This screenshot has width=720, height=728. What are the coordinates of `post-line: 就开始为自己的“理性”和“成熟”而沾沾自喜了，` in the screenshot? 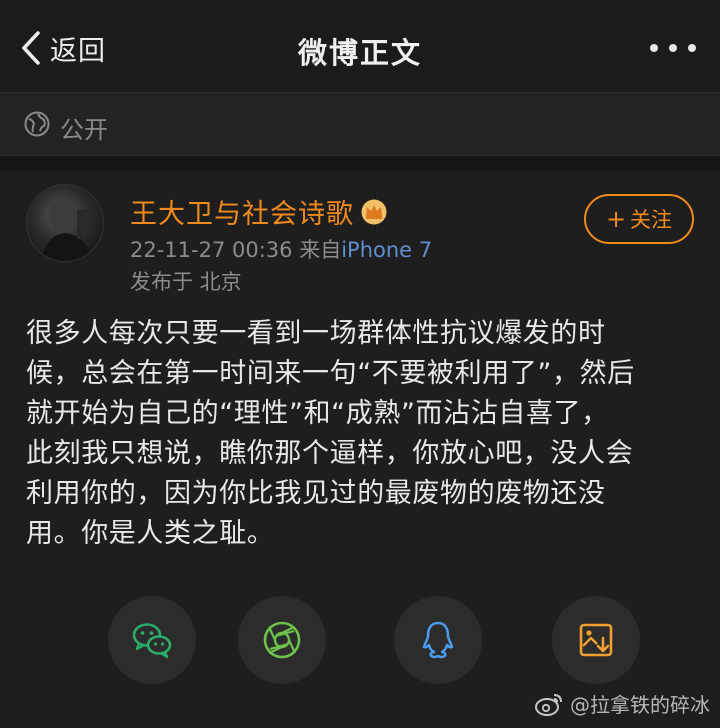 It's located at (317, 413).